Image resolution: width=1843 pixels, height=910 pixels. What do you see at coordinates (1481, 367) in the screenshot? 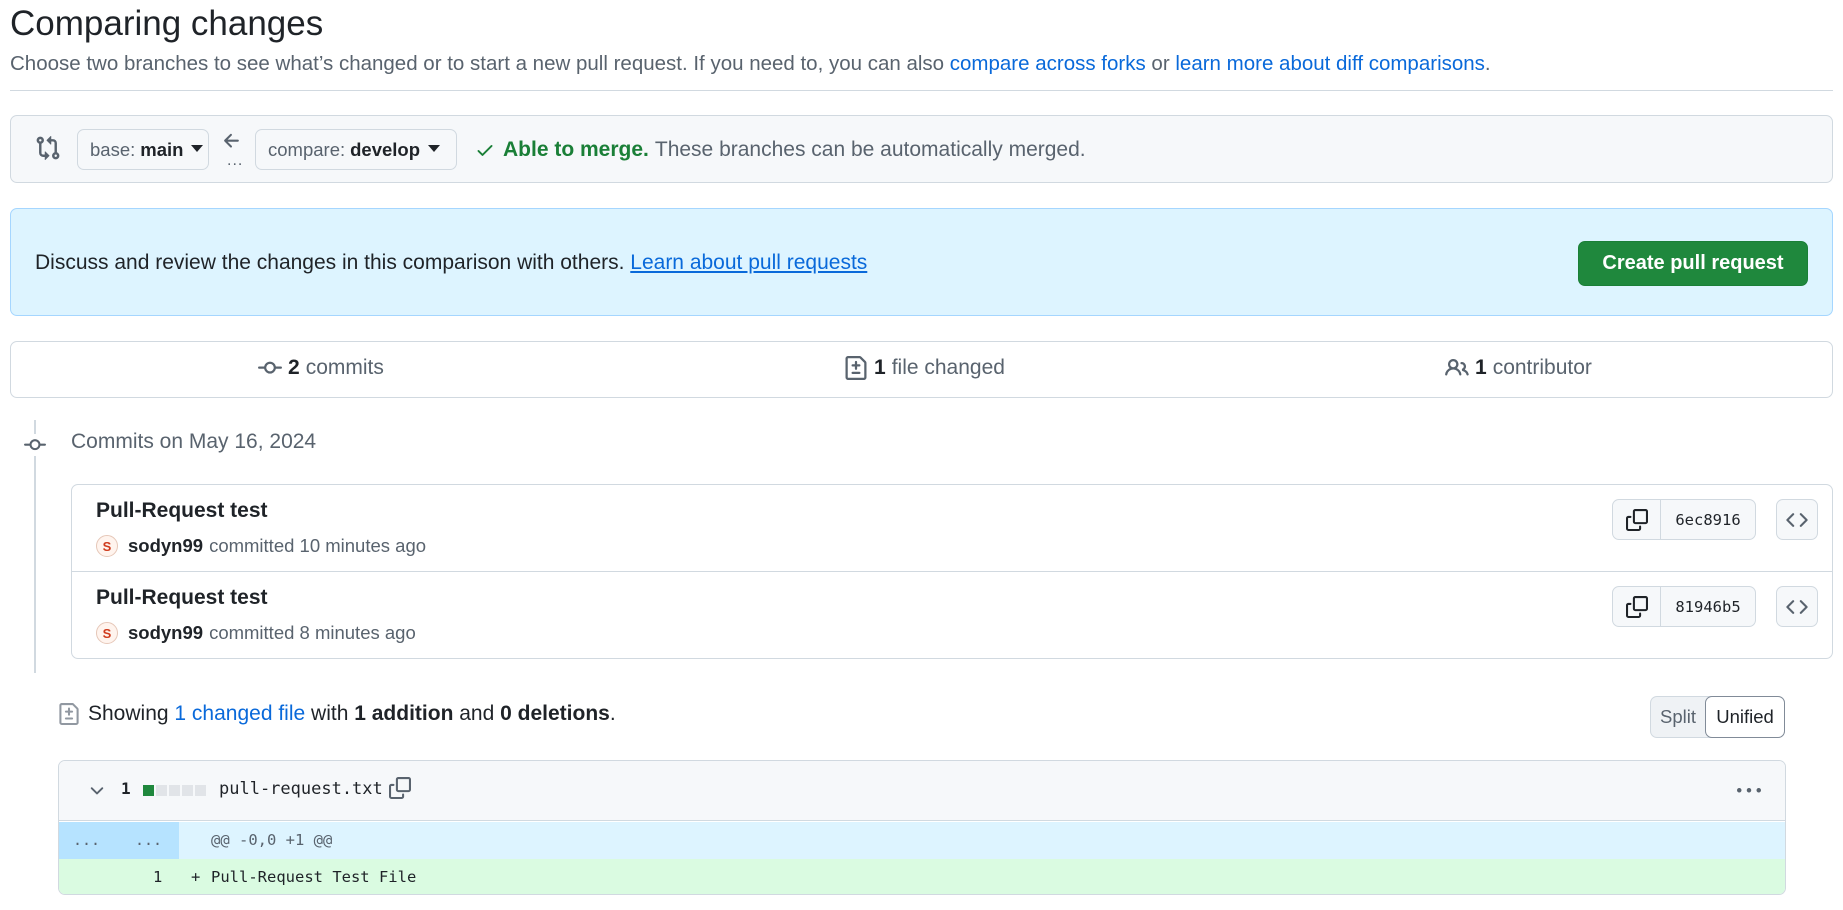
I see `contributors-count: 1` at bounding box center [1481, 367].